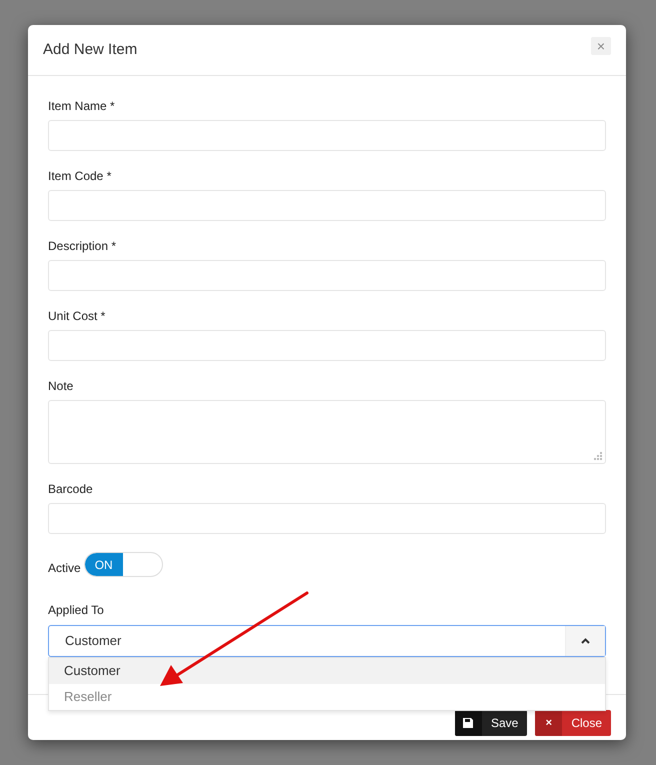  Describe the element at coordinates (585, 641) in the screenshot. I see `caret-icon` at that location.